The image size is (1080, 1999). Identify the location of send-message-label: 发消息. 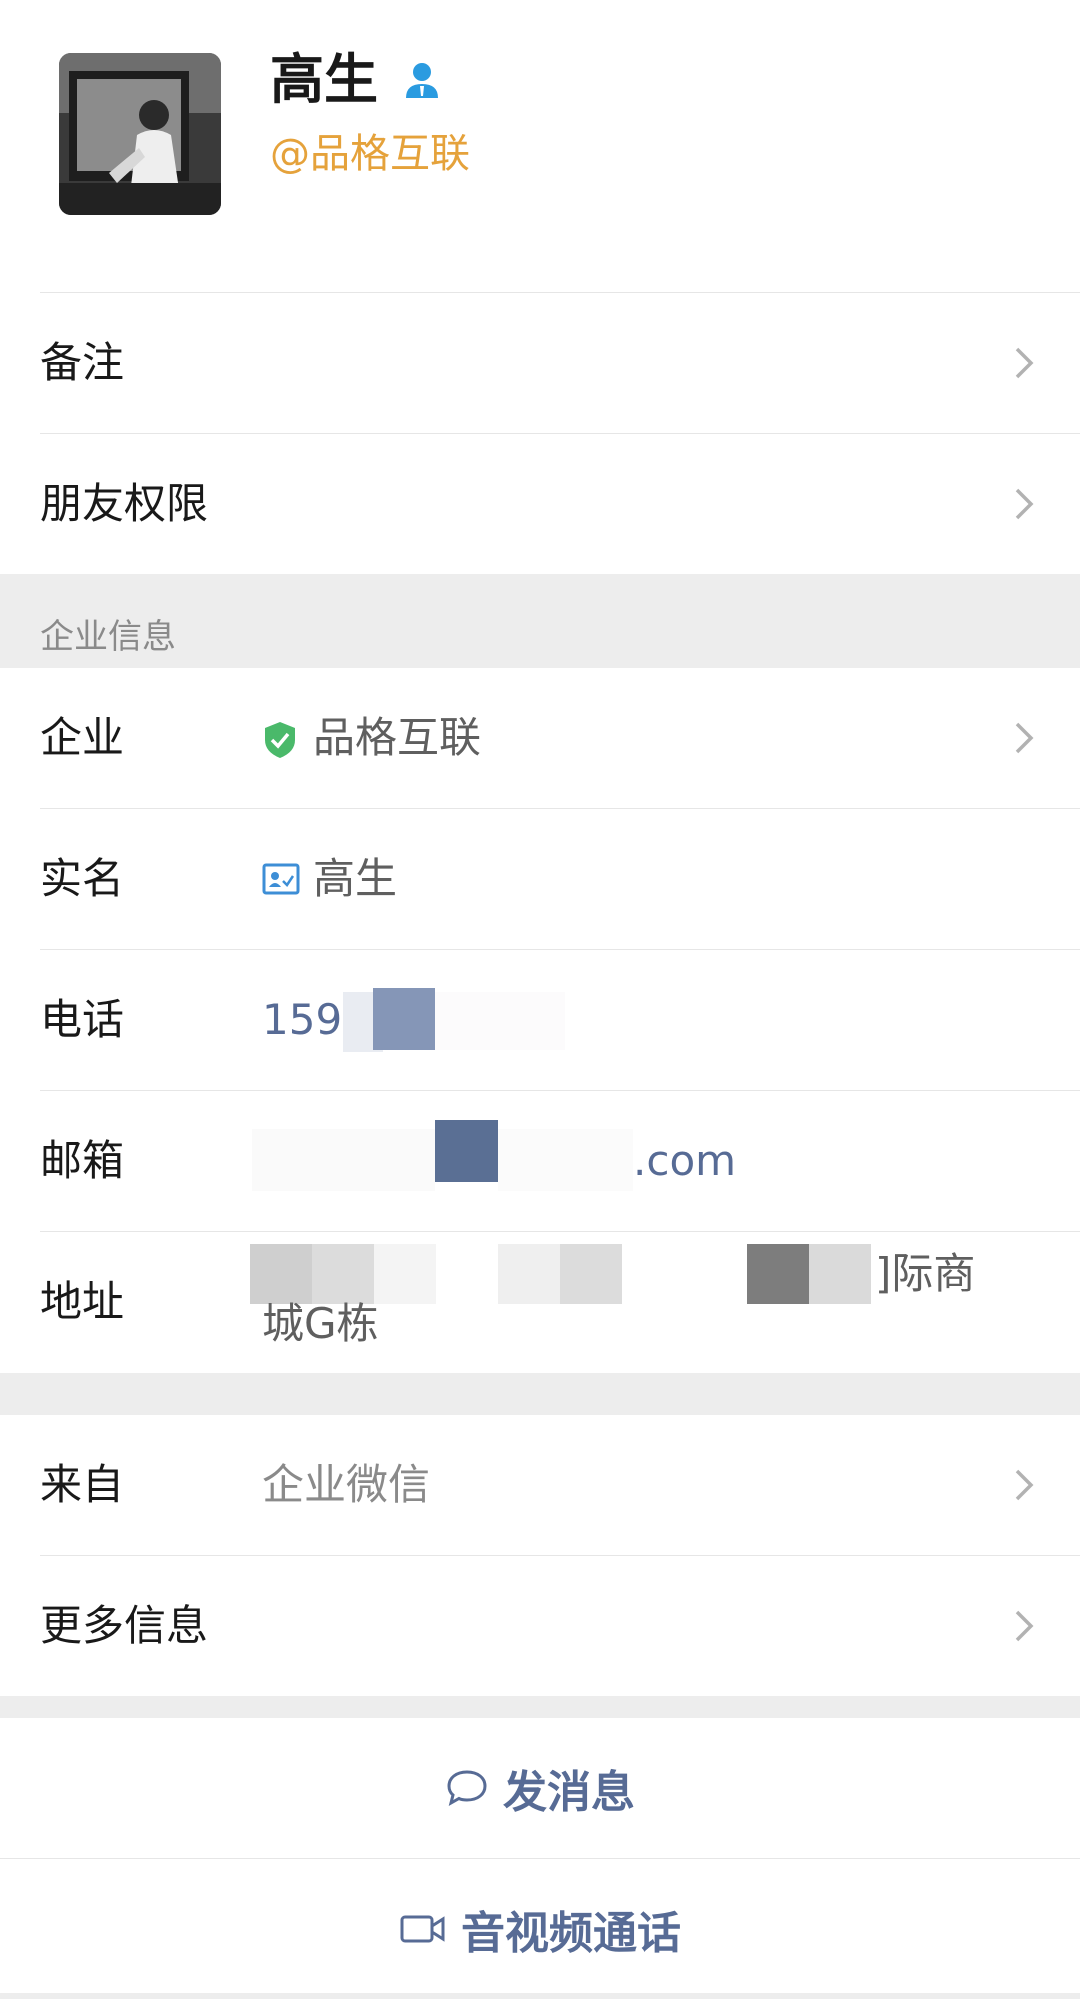
(569, 1792).